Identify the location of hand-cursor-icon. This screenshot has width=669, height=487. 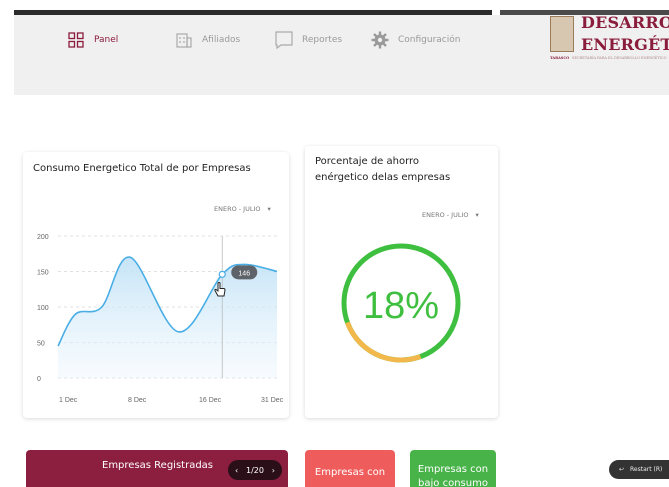
(220, 290).